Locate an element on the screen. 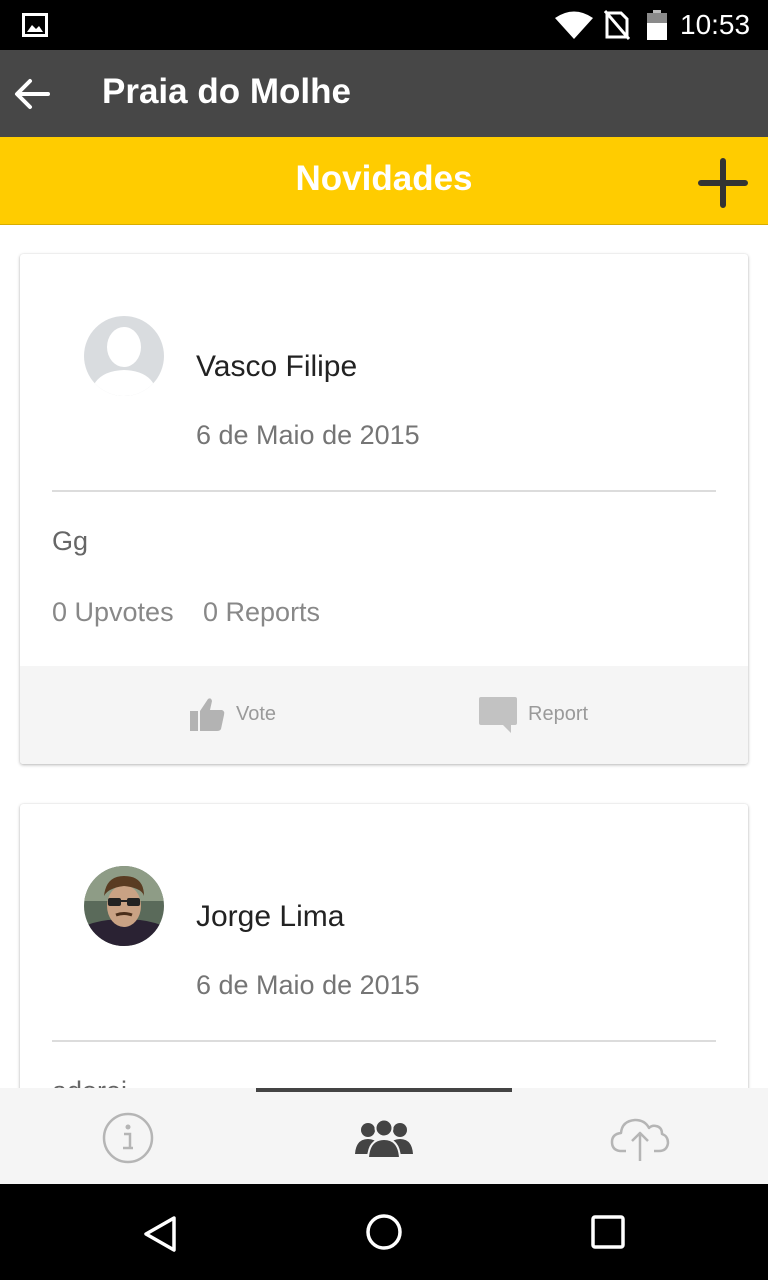  section-title: Novidades is located at coordinates (384, 178).